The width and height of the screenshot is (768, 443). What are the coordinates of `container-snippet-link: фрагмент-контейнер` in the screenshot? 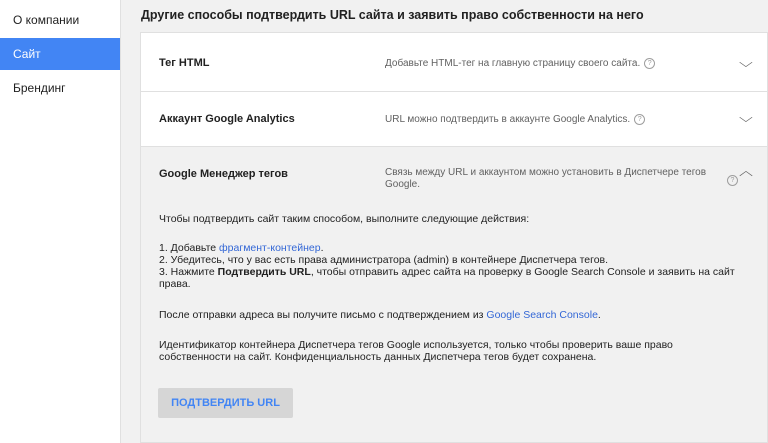 It's located at (270, 248).